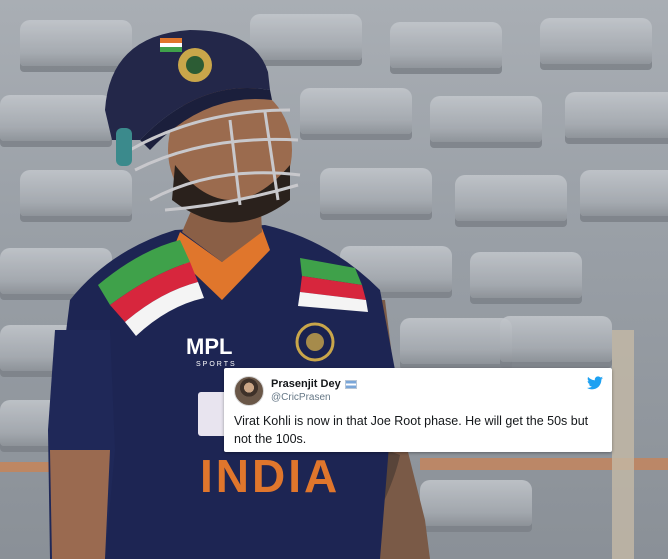  Describe the element at coordinates (249, 391) in the screenshot. I see `avatar` at that location.